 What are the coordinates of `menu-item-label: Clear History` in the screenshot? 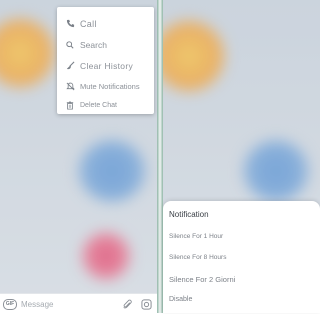 It's located at (107, 65).